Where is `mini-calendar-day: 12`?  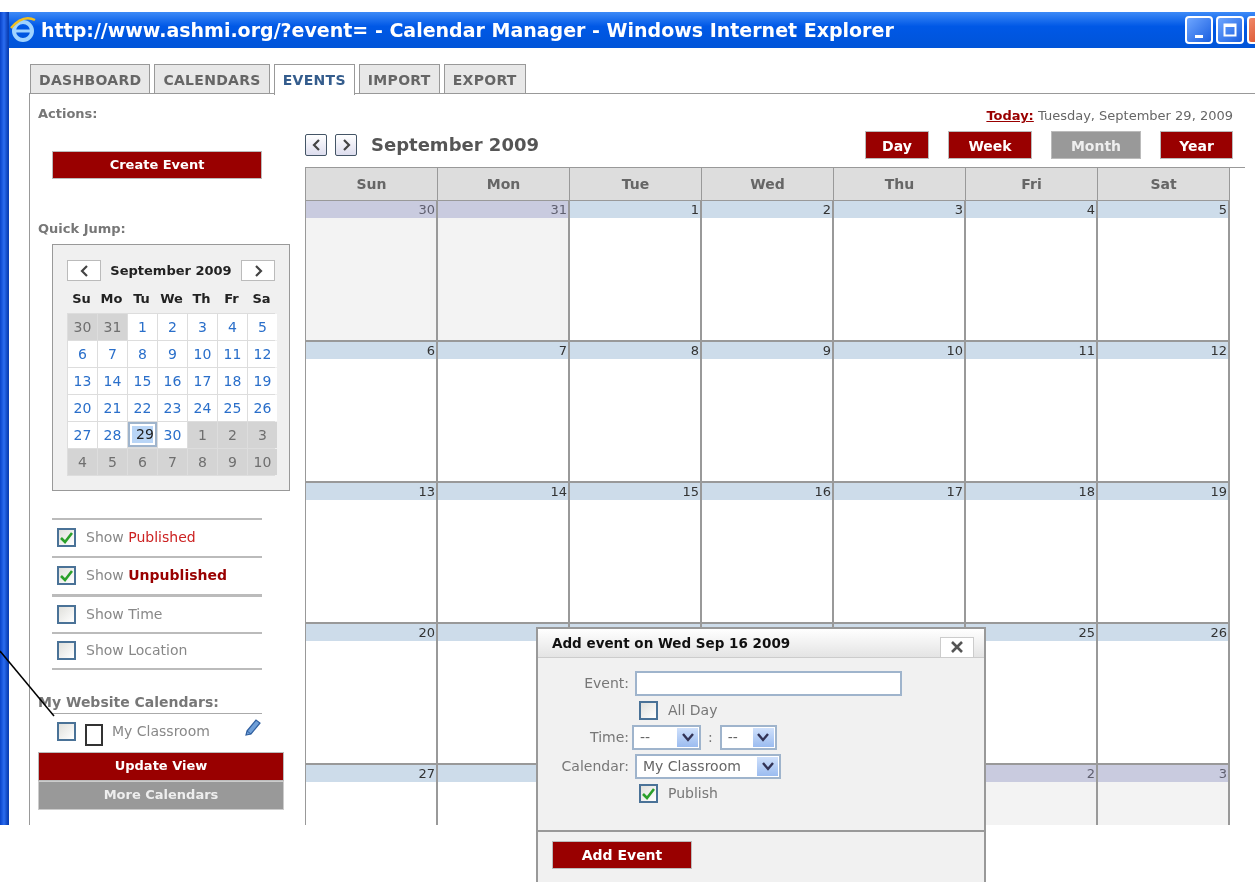
mini-calendar-day: 12 is located at coordinates (262, 353).